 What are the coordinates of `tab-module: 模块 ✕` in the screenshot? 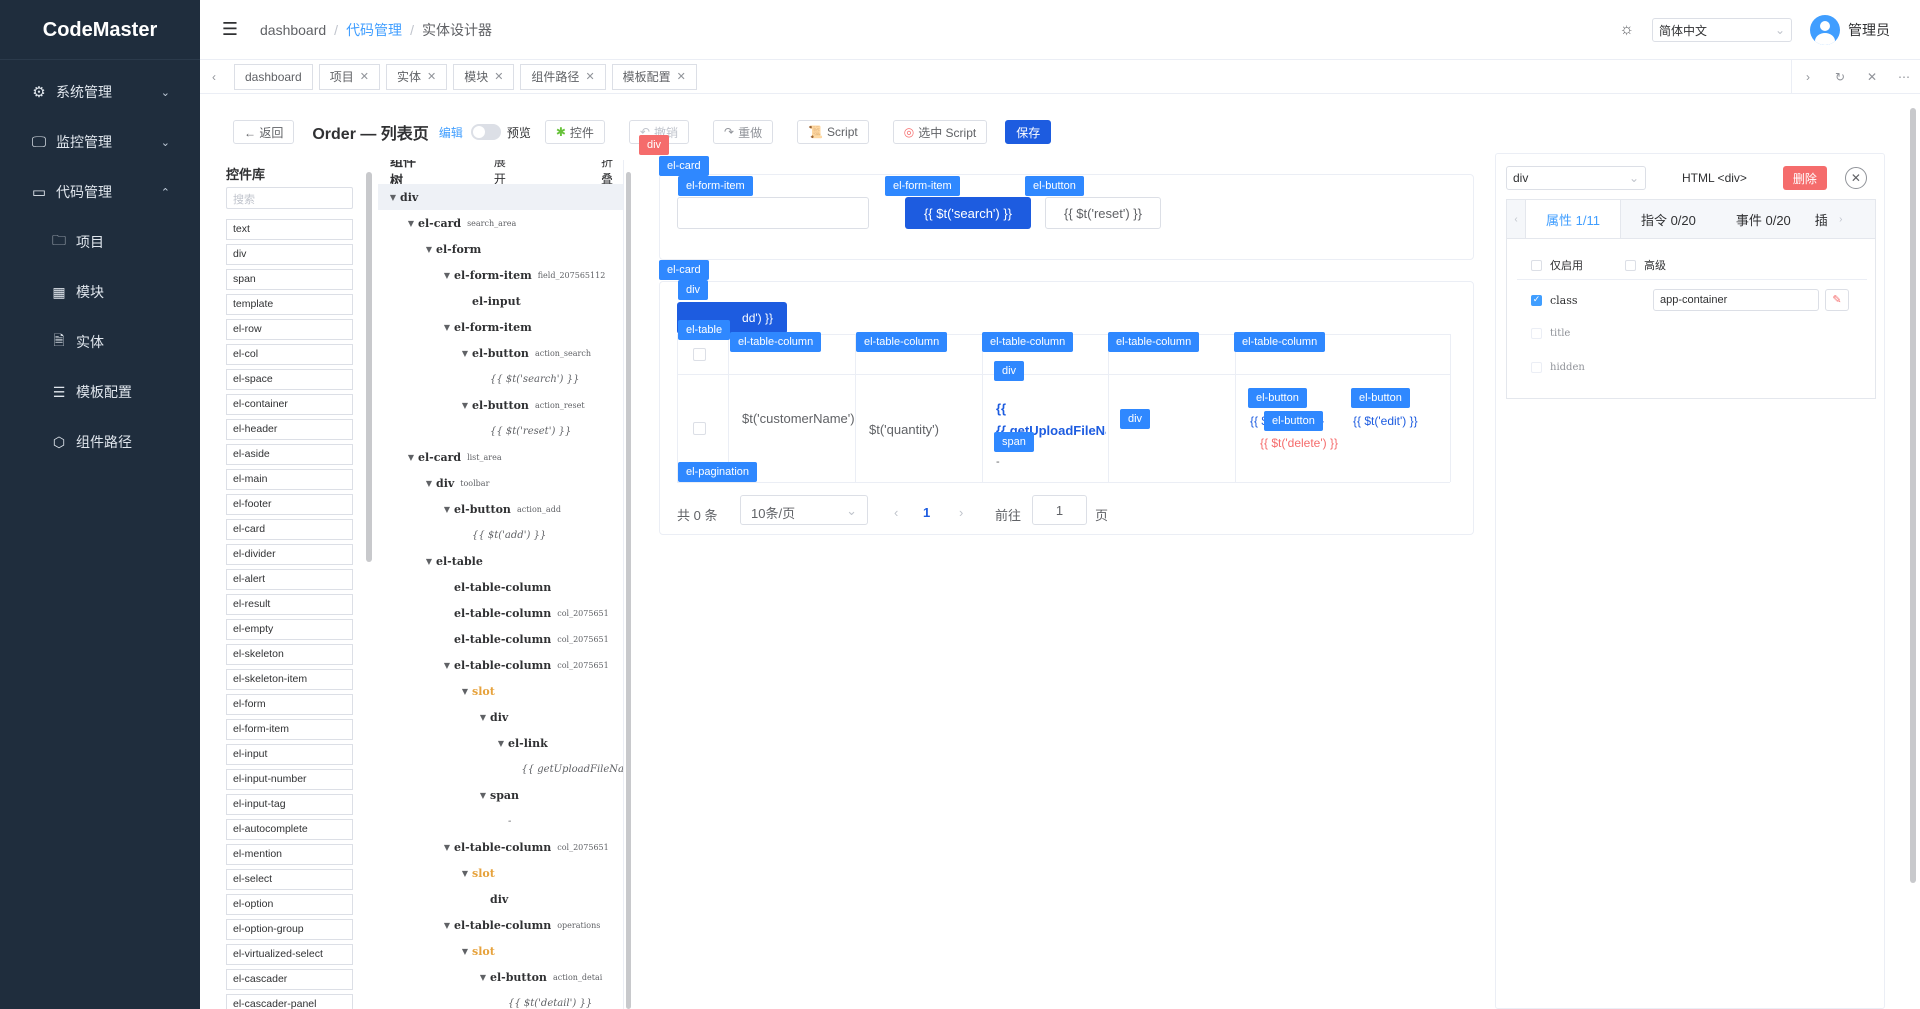 It's located at (484, 76).